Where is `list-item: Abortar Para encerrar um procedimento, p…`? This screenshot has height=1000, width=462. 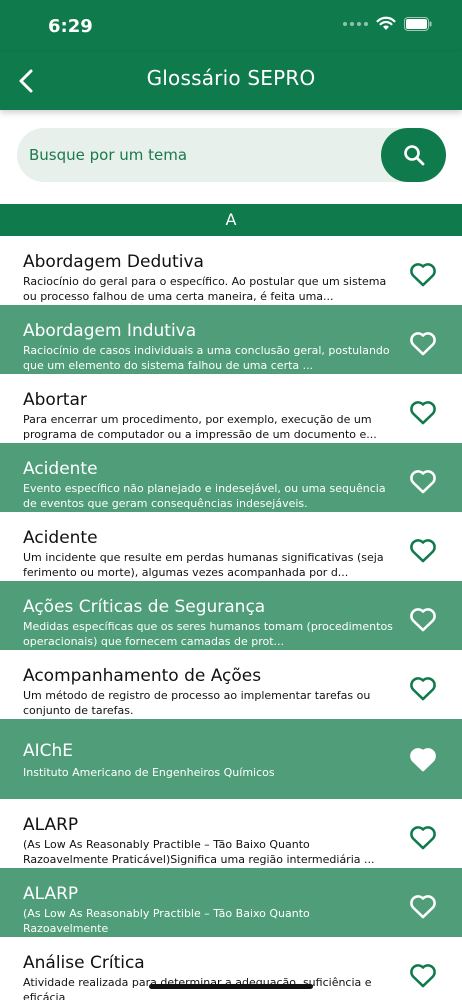 list-item: Abortar Para encerrar um procedimento, p… is located at coordinates (231, 408).